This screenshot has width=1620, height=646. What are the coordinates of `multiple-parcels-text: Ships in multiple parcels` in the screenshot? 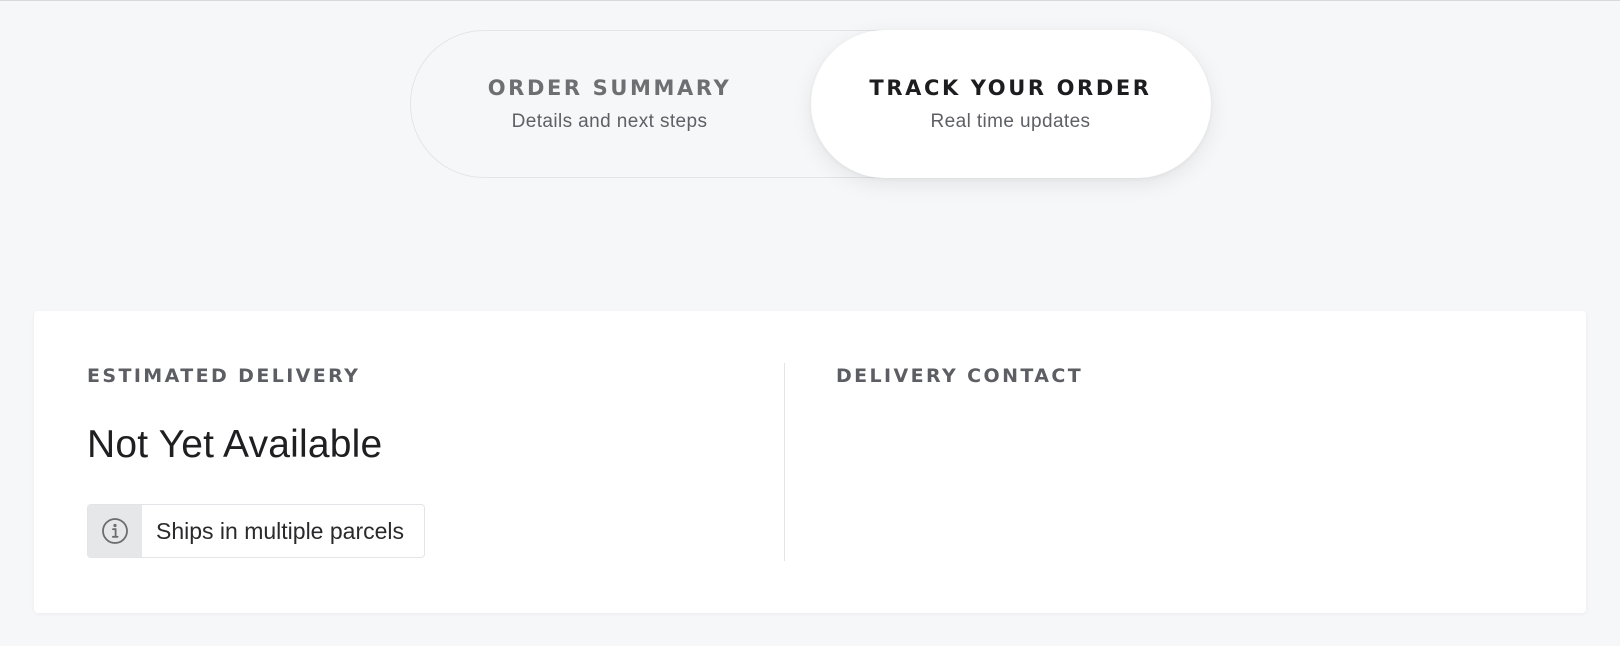 It's located at (280, 530).